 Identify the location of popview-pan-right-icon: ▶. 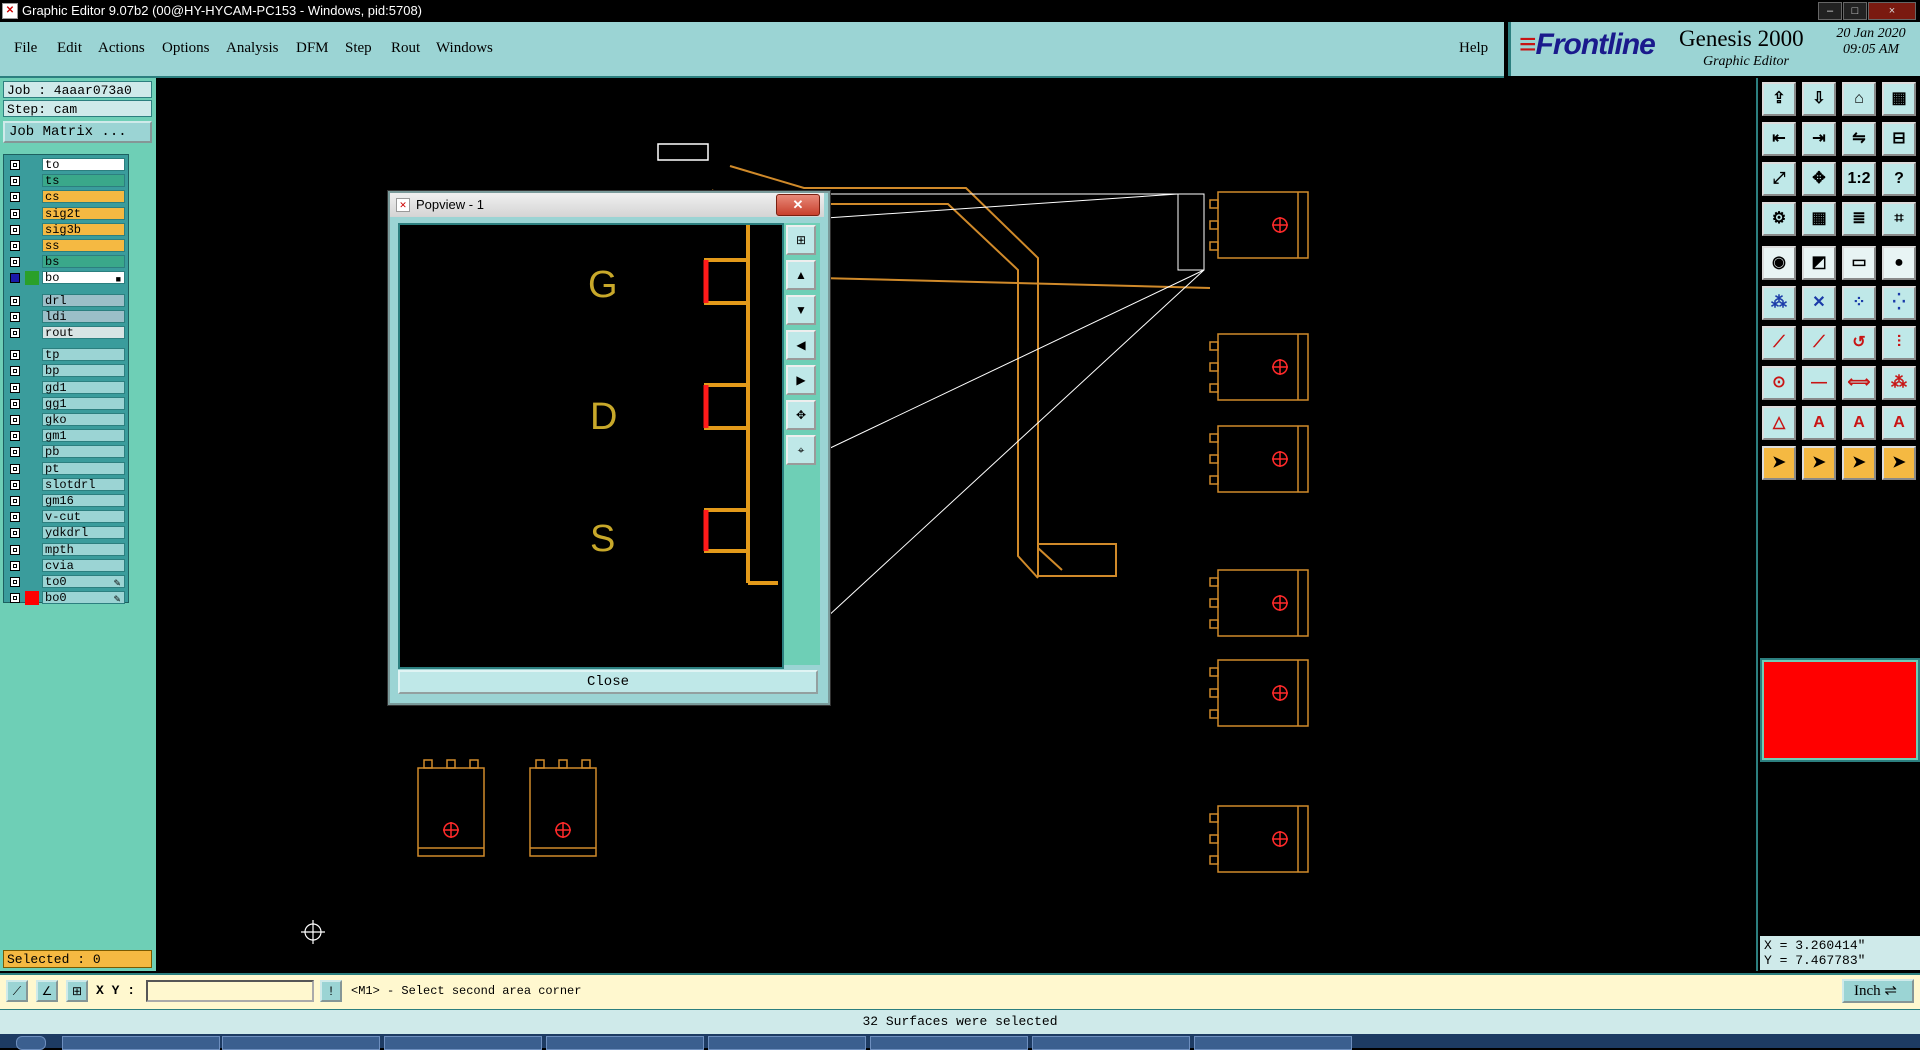
(801, 380).